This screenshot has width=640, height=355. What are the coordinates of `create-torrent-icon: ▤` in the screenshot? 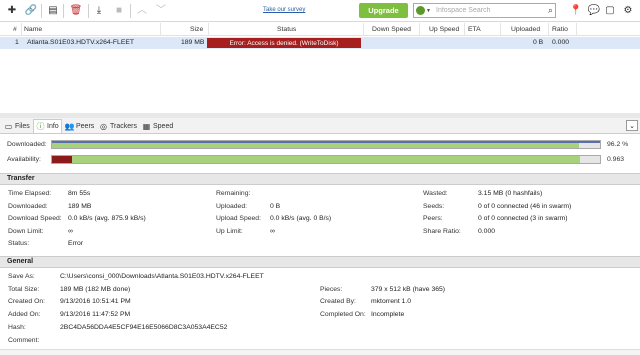 It's located at (53, 11).